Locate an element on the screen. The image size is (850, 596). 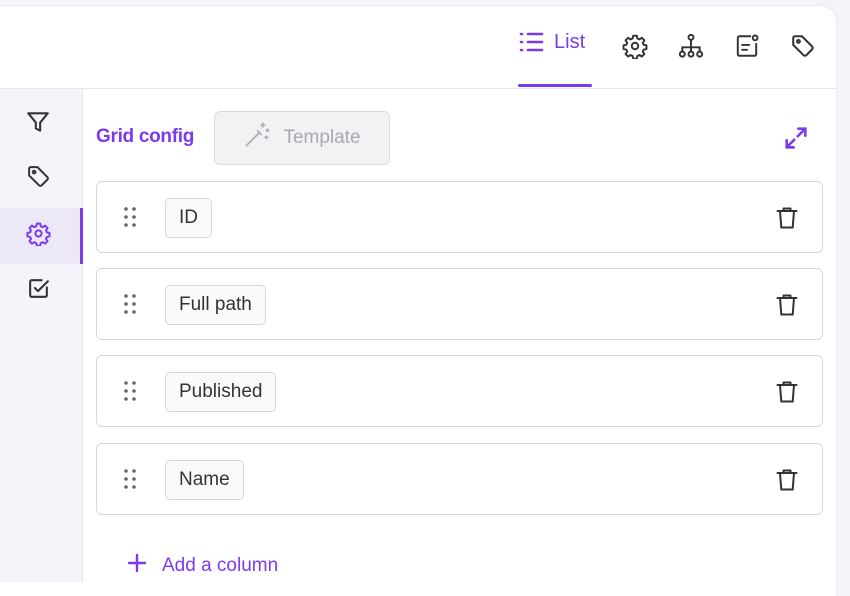
sidebar-item-checklist is located at coordinates (41, 291).